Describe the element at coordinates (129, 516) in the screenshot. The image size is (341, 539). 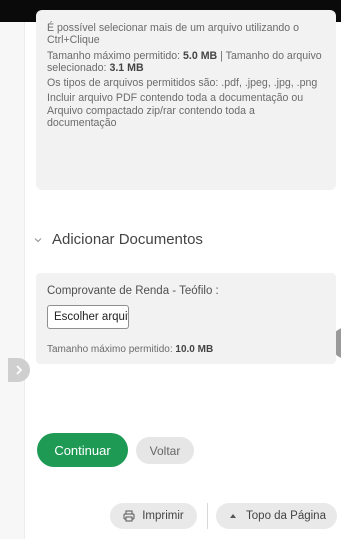
I see `printer-icon` at that location.